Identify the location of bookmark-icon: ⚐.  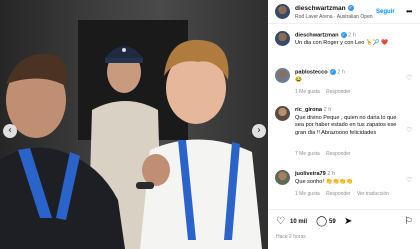
(408, 221).